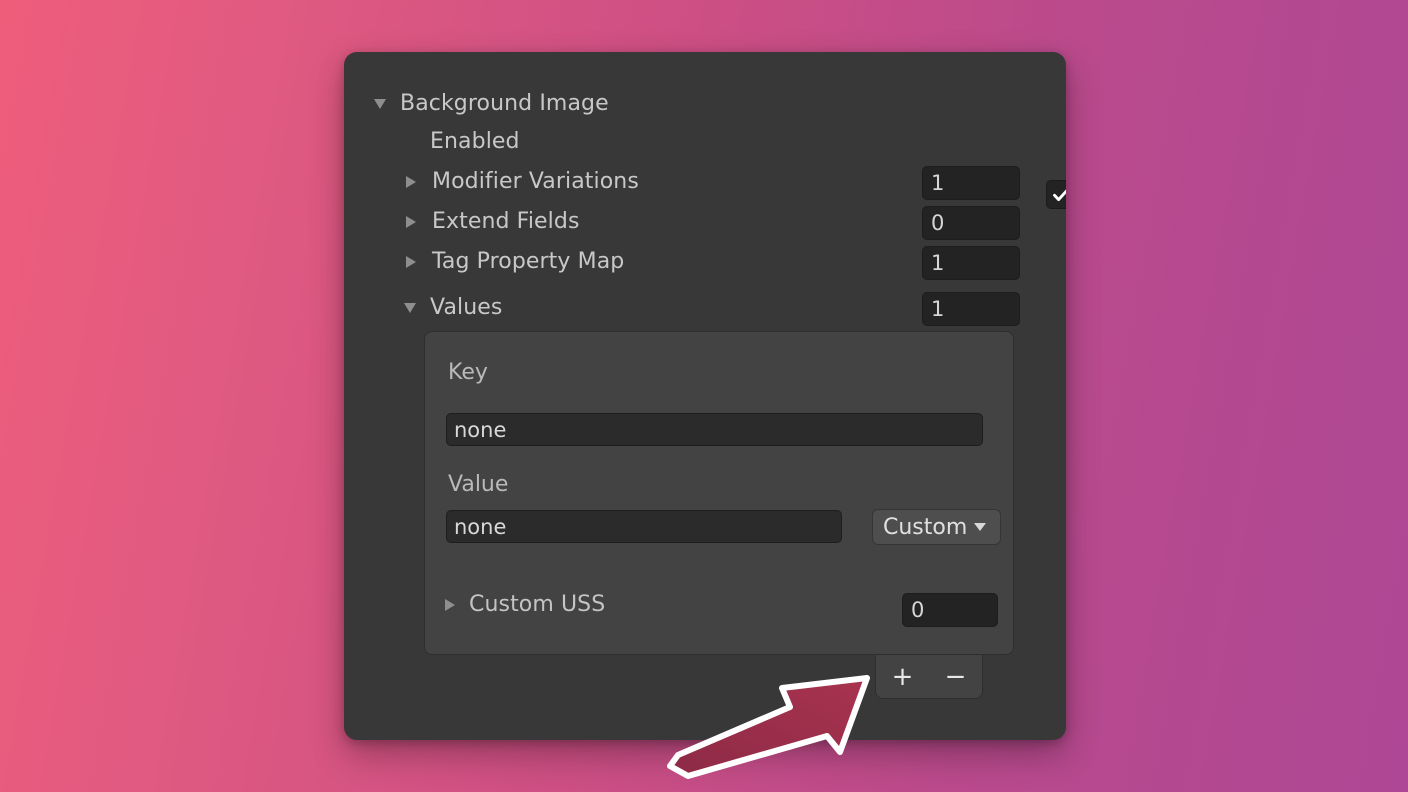  What do you see at coordinates (971, 309) in the screenshot?
I see `values-count: 1` at bounding box center [971, 309].